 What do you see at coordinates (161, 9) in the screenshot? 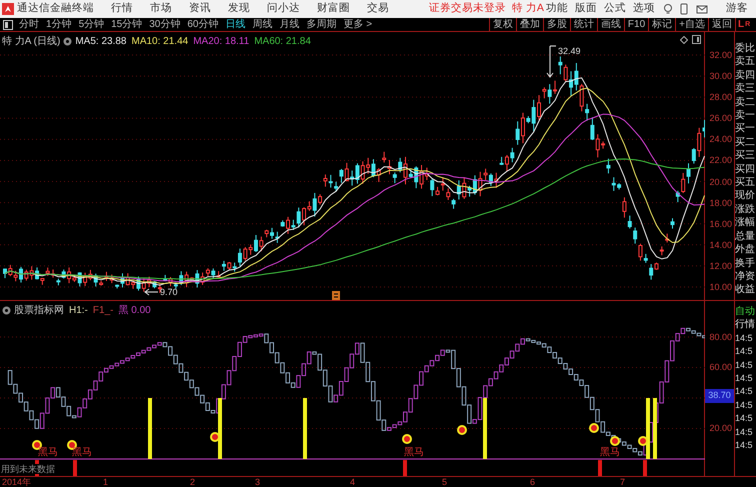
I see `menu-item: 市场` at bounding box center [161, 9].